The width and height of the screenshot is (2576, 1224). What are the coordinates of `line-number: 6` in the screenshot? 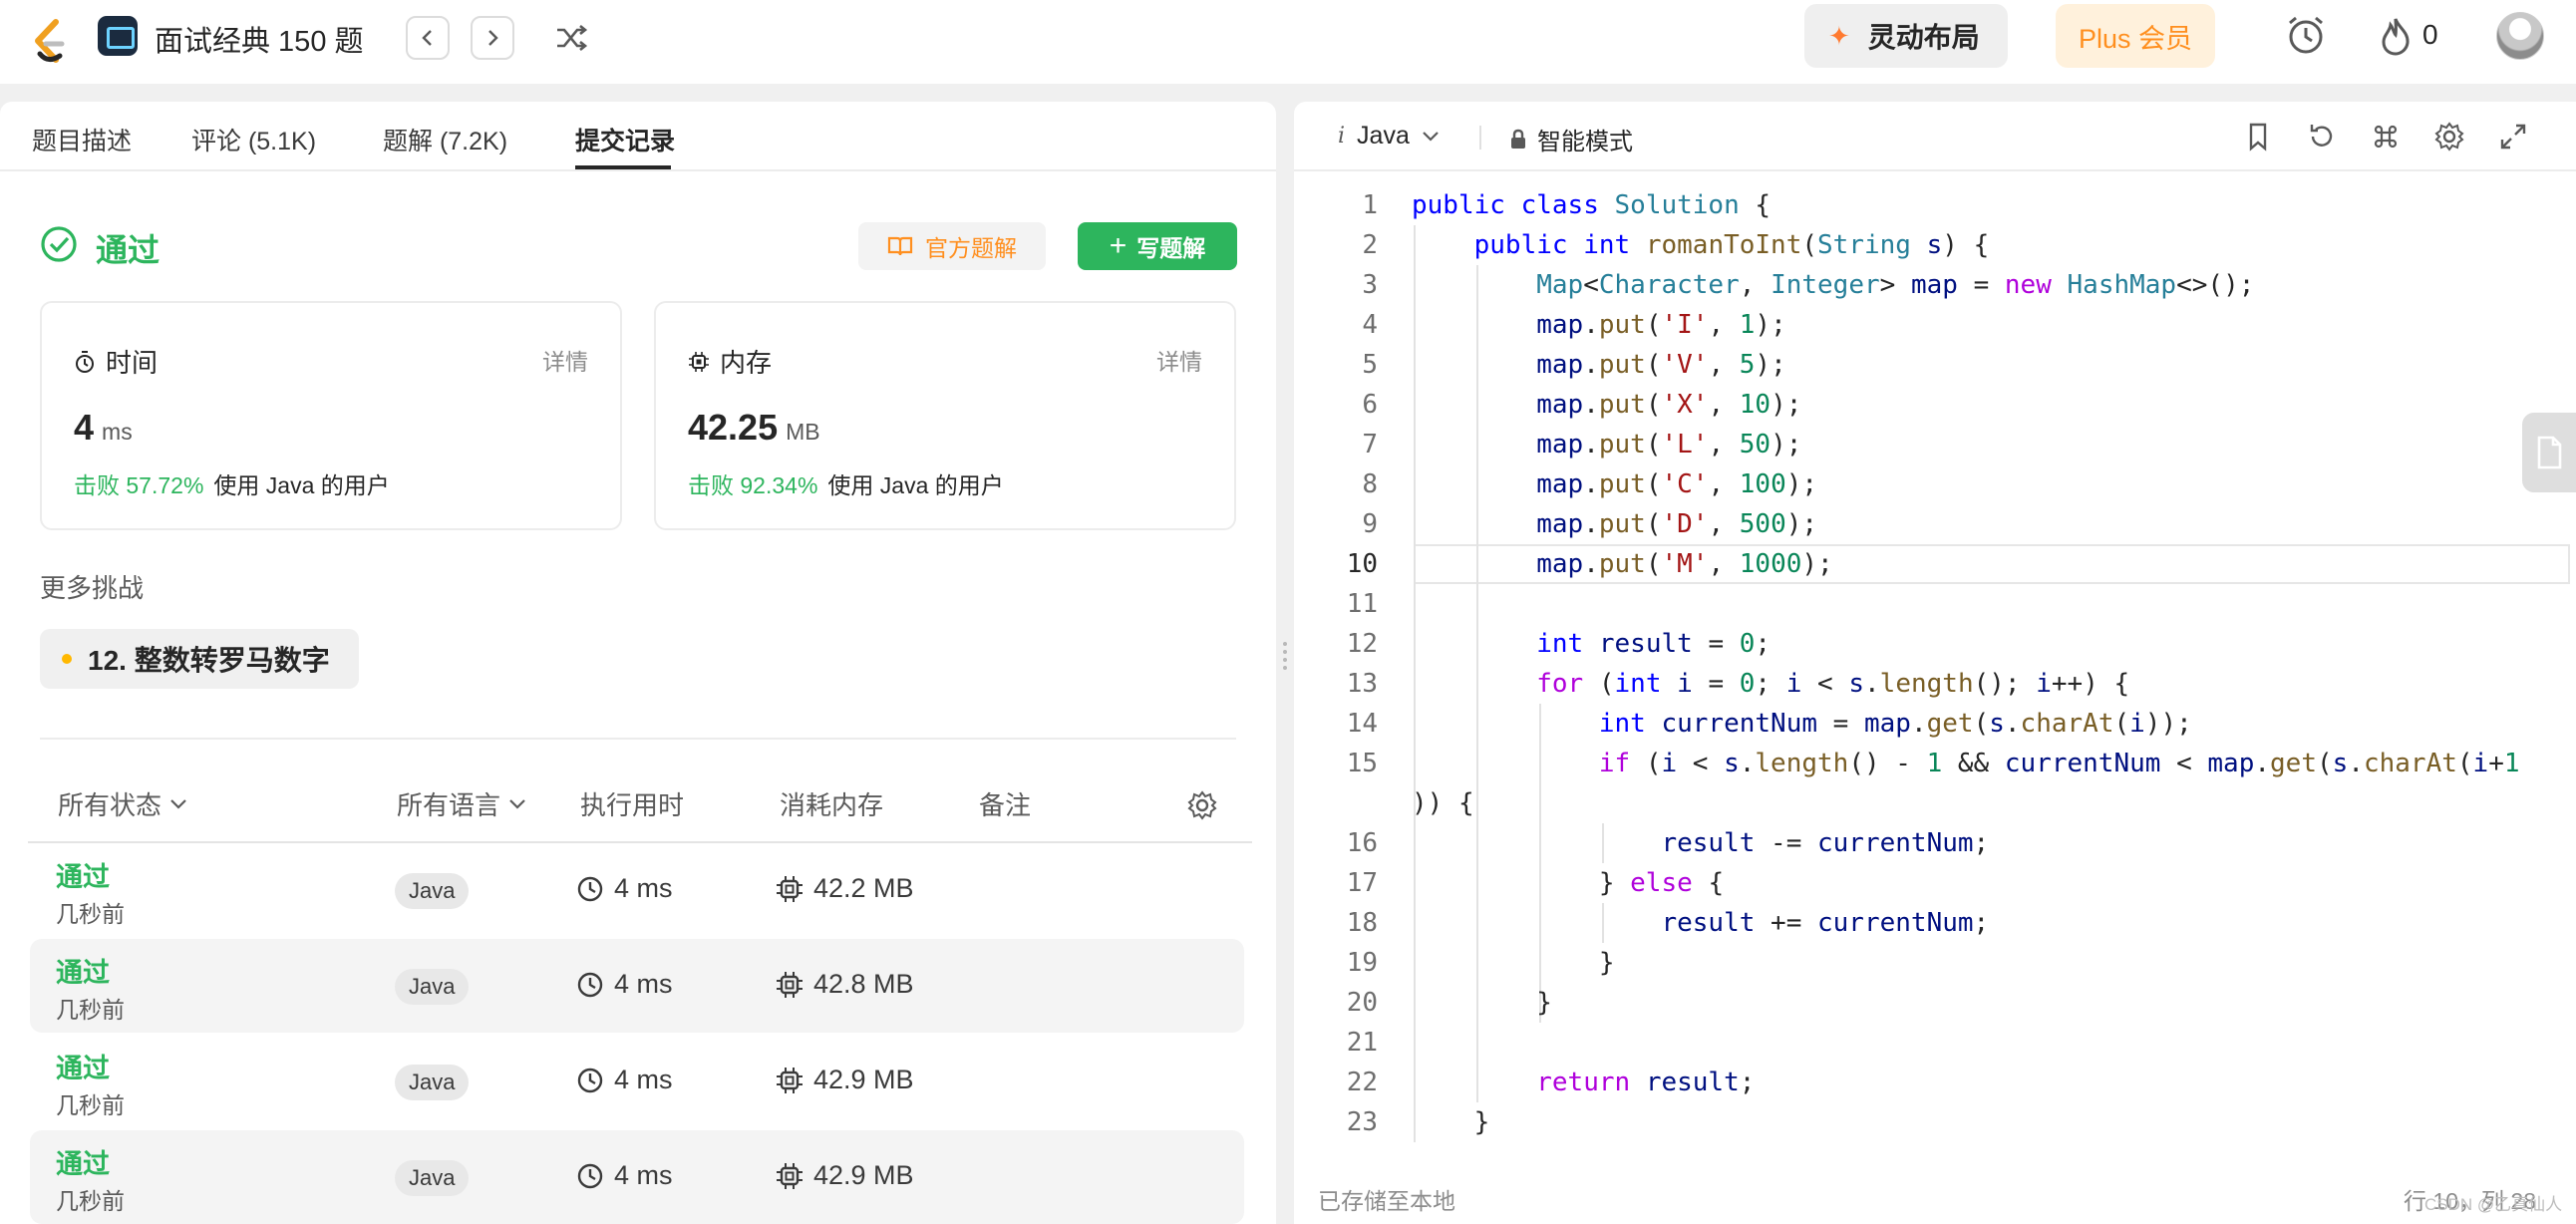 It's located at (1370, 405).